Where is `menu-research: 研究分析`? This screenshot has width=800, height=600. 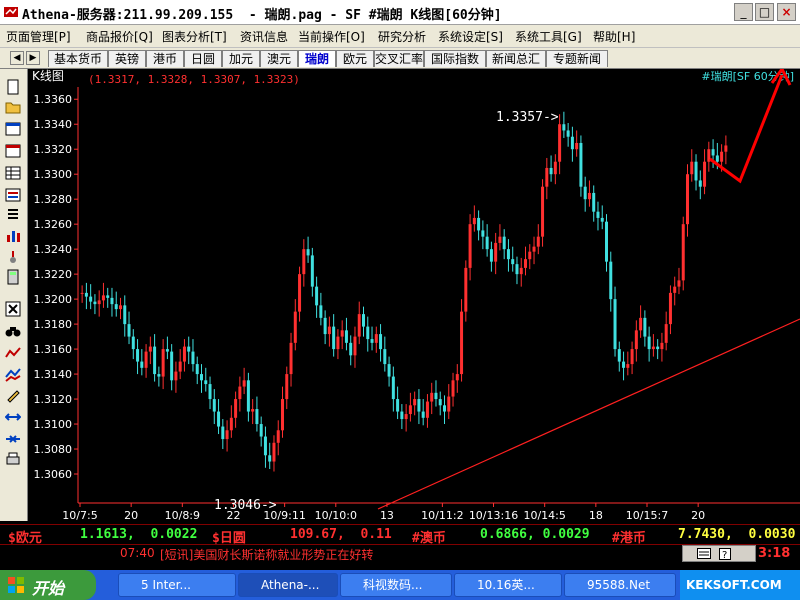 menu-research: 研究分析 is located at coordinates (402, 36).